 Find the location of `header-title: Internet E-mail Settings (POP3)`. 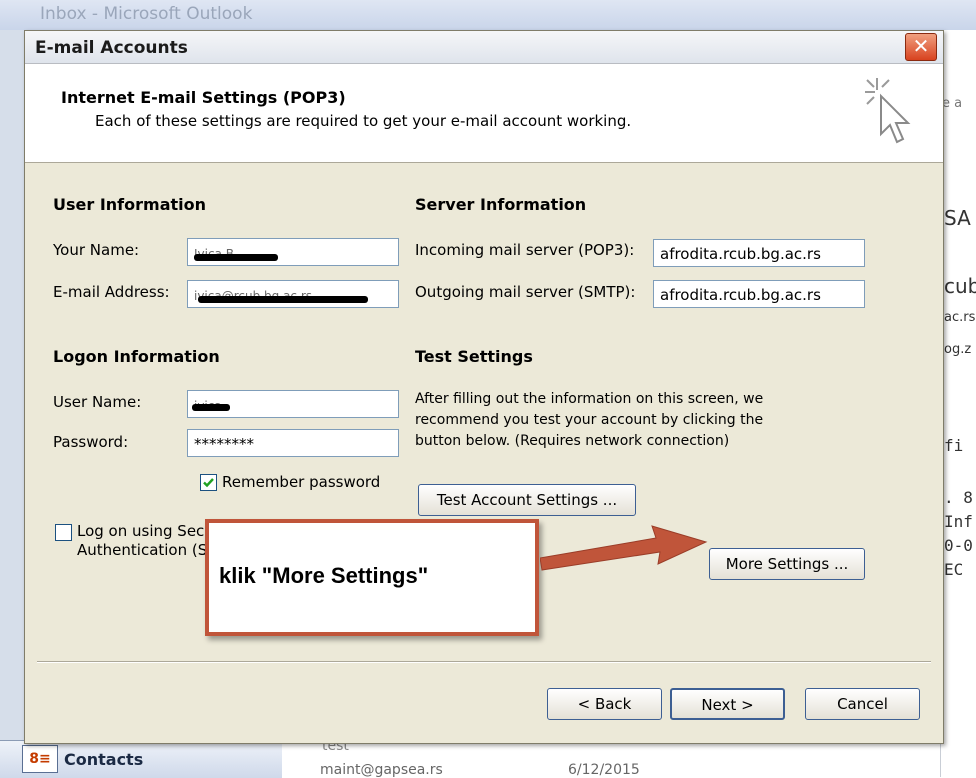

header-title: Internet E-mail Settings (POP3) is located at coordinates (203, 97).